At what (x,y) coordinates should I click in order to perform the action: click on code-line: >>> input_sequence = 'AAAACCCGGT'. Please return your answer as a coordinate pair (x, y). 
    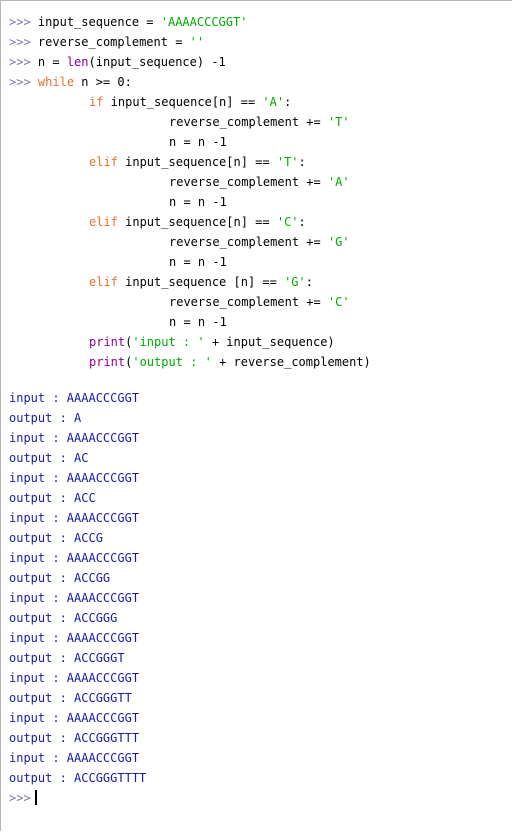
    Looking at the image, I should click on (190, 22).